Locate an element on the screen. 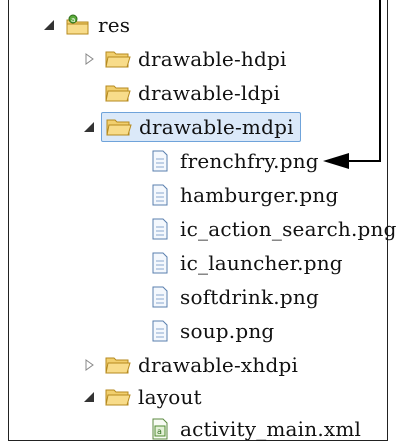  tree-label: soup.png is located at coordinates (227, 331).